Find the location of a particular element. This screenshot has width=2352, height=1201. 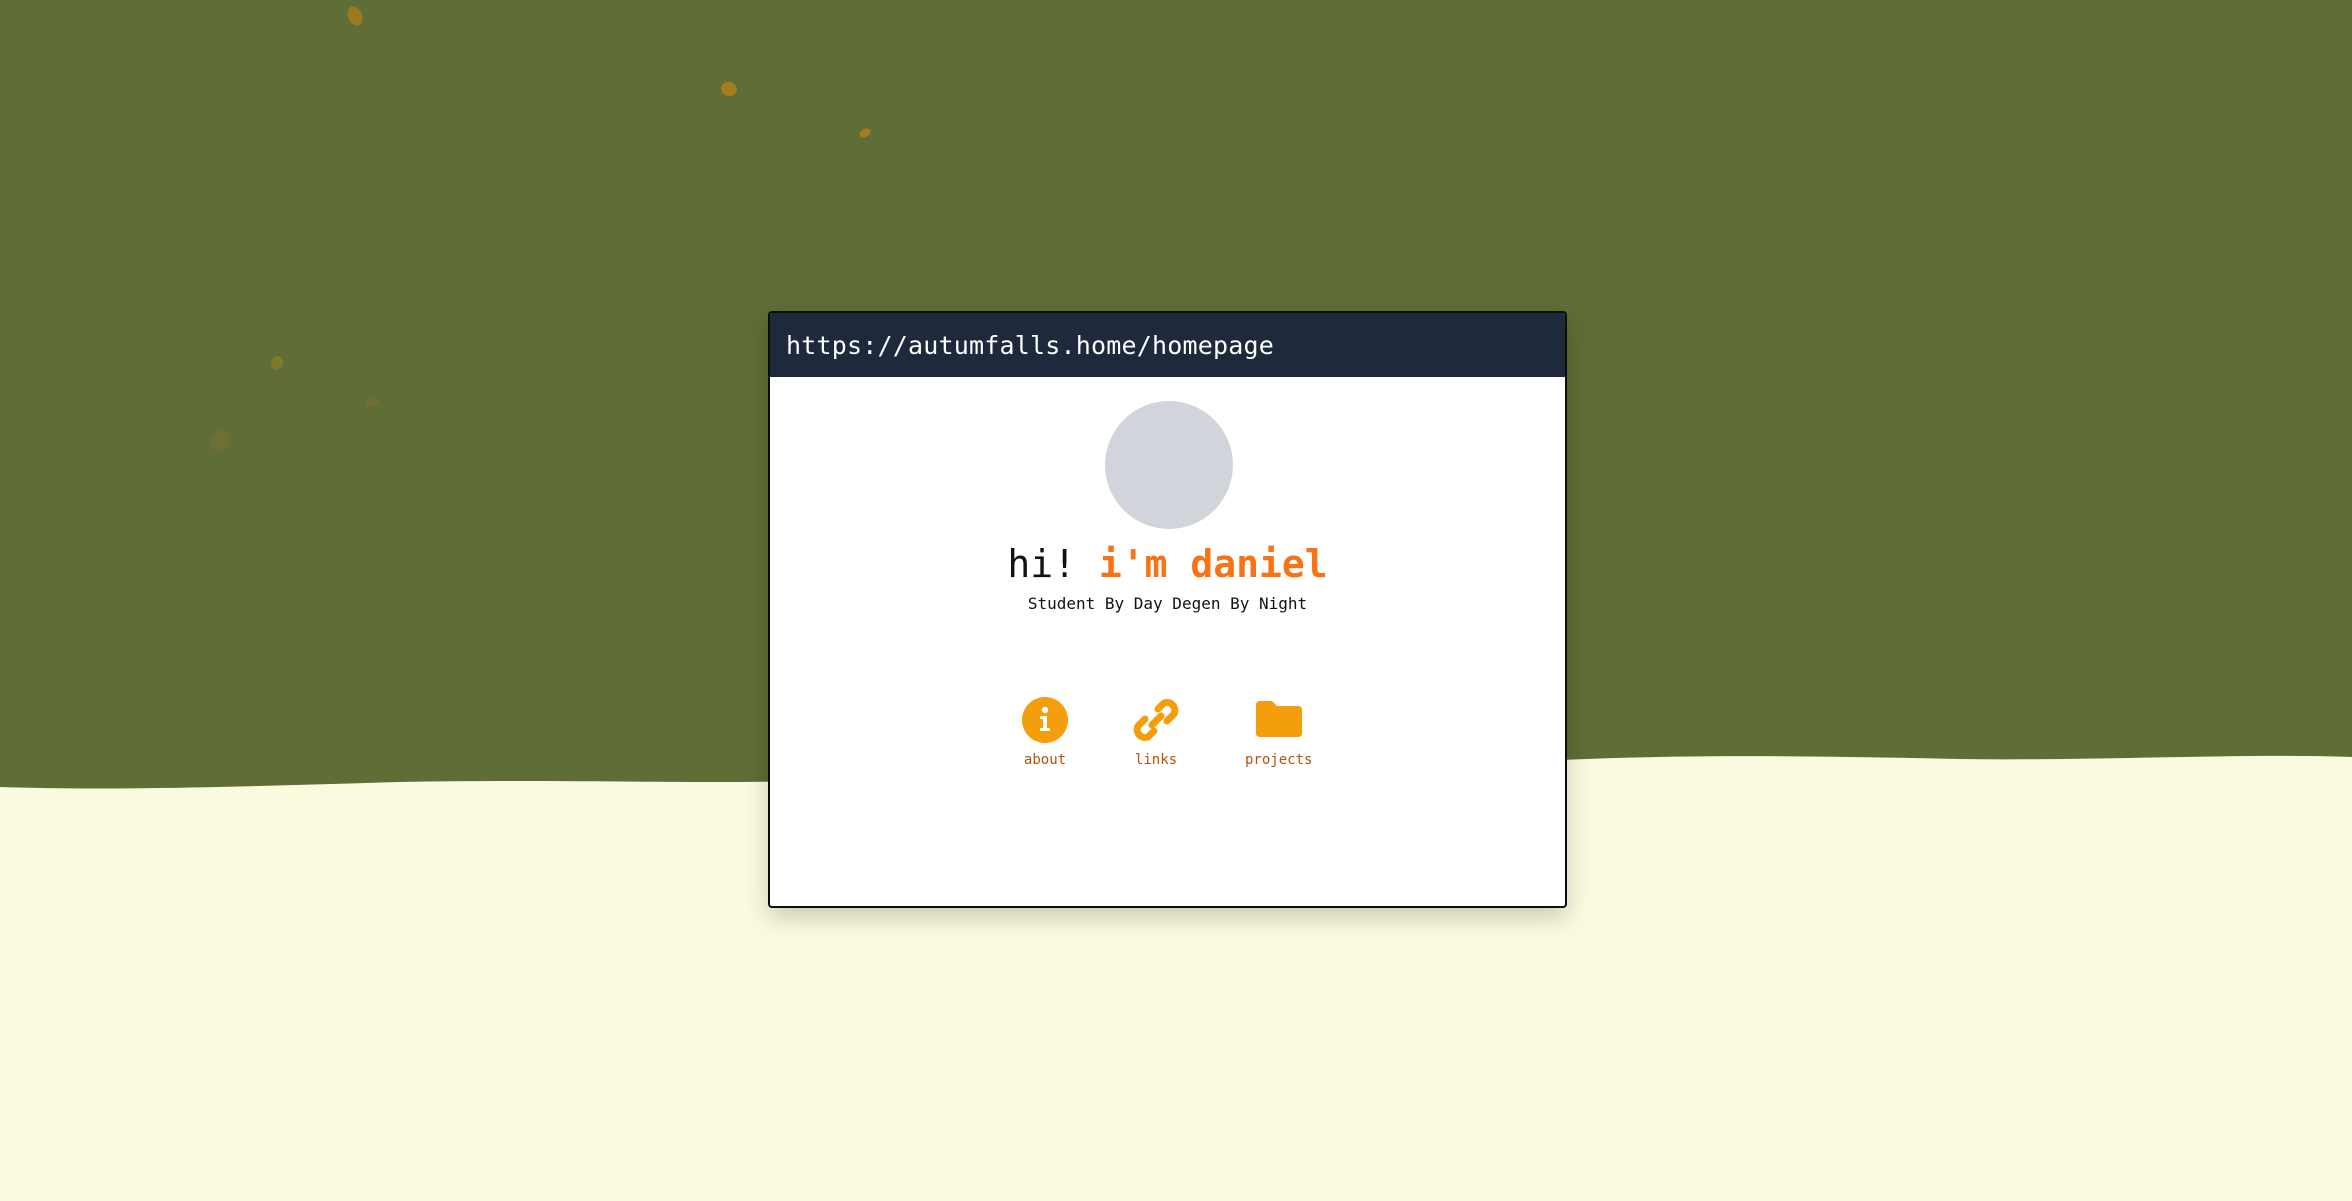

greeting-prefix: hi! is located at coordinates (1041, 564).